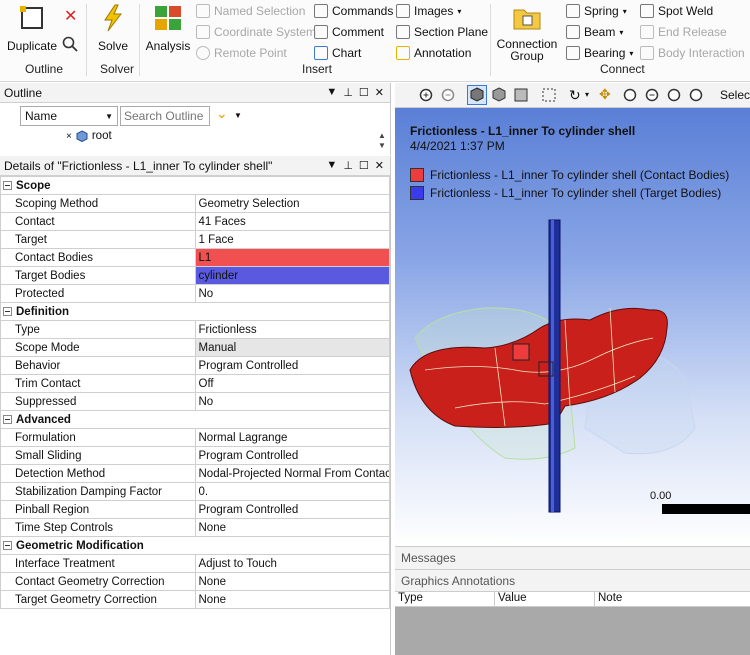  Describe the element at coordinates (337, 53) in the screenshot. I see `chart-button: Chart` at that location.